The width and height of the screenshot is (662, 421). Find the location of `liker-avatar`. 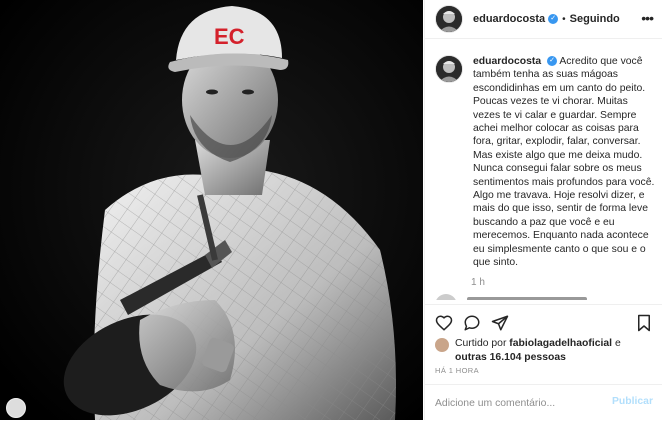

liker-avatar is located at coordinates (442, 345).